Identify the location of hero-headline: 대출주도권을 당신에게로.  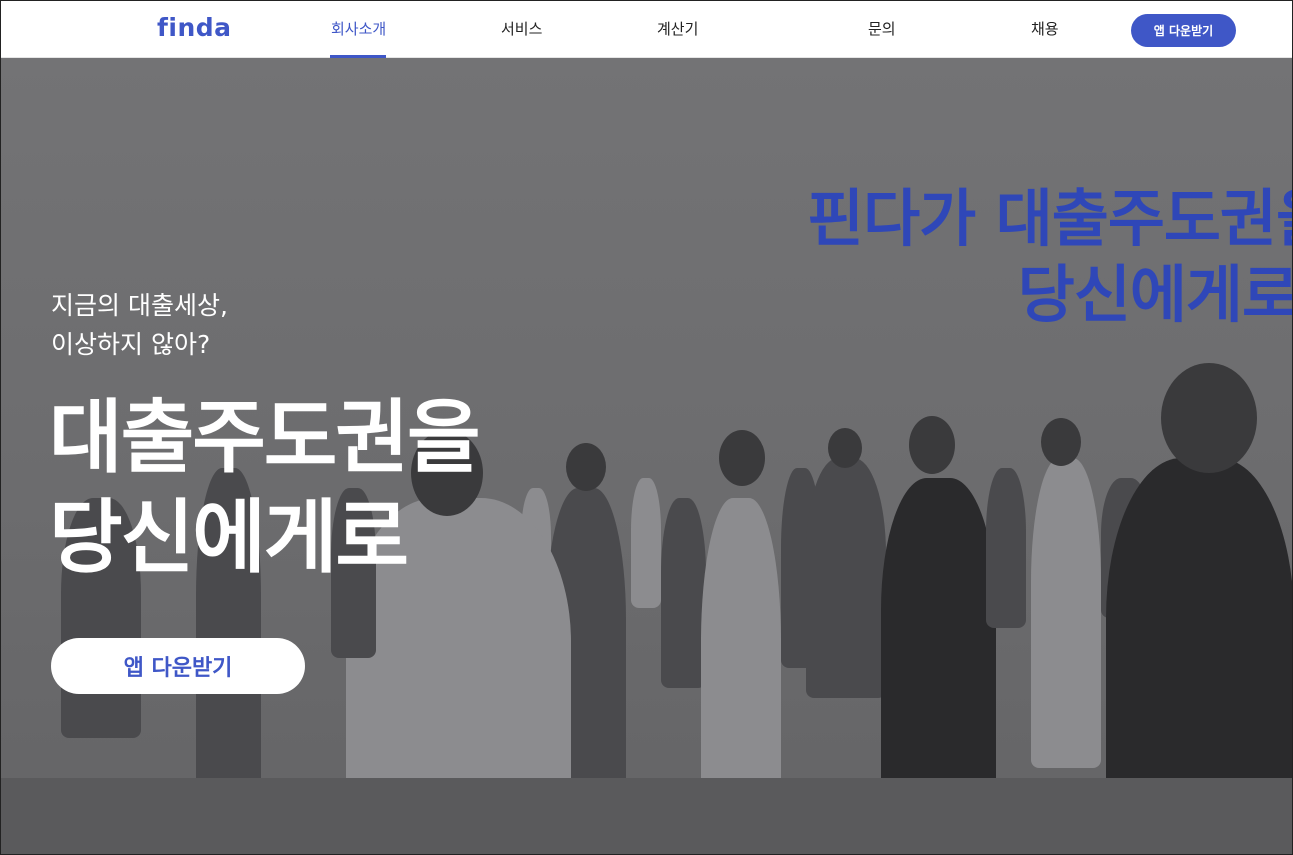
(265, 488).